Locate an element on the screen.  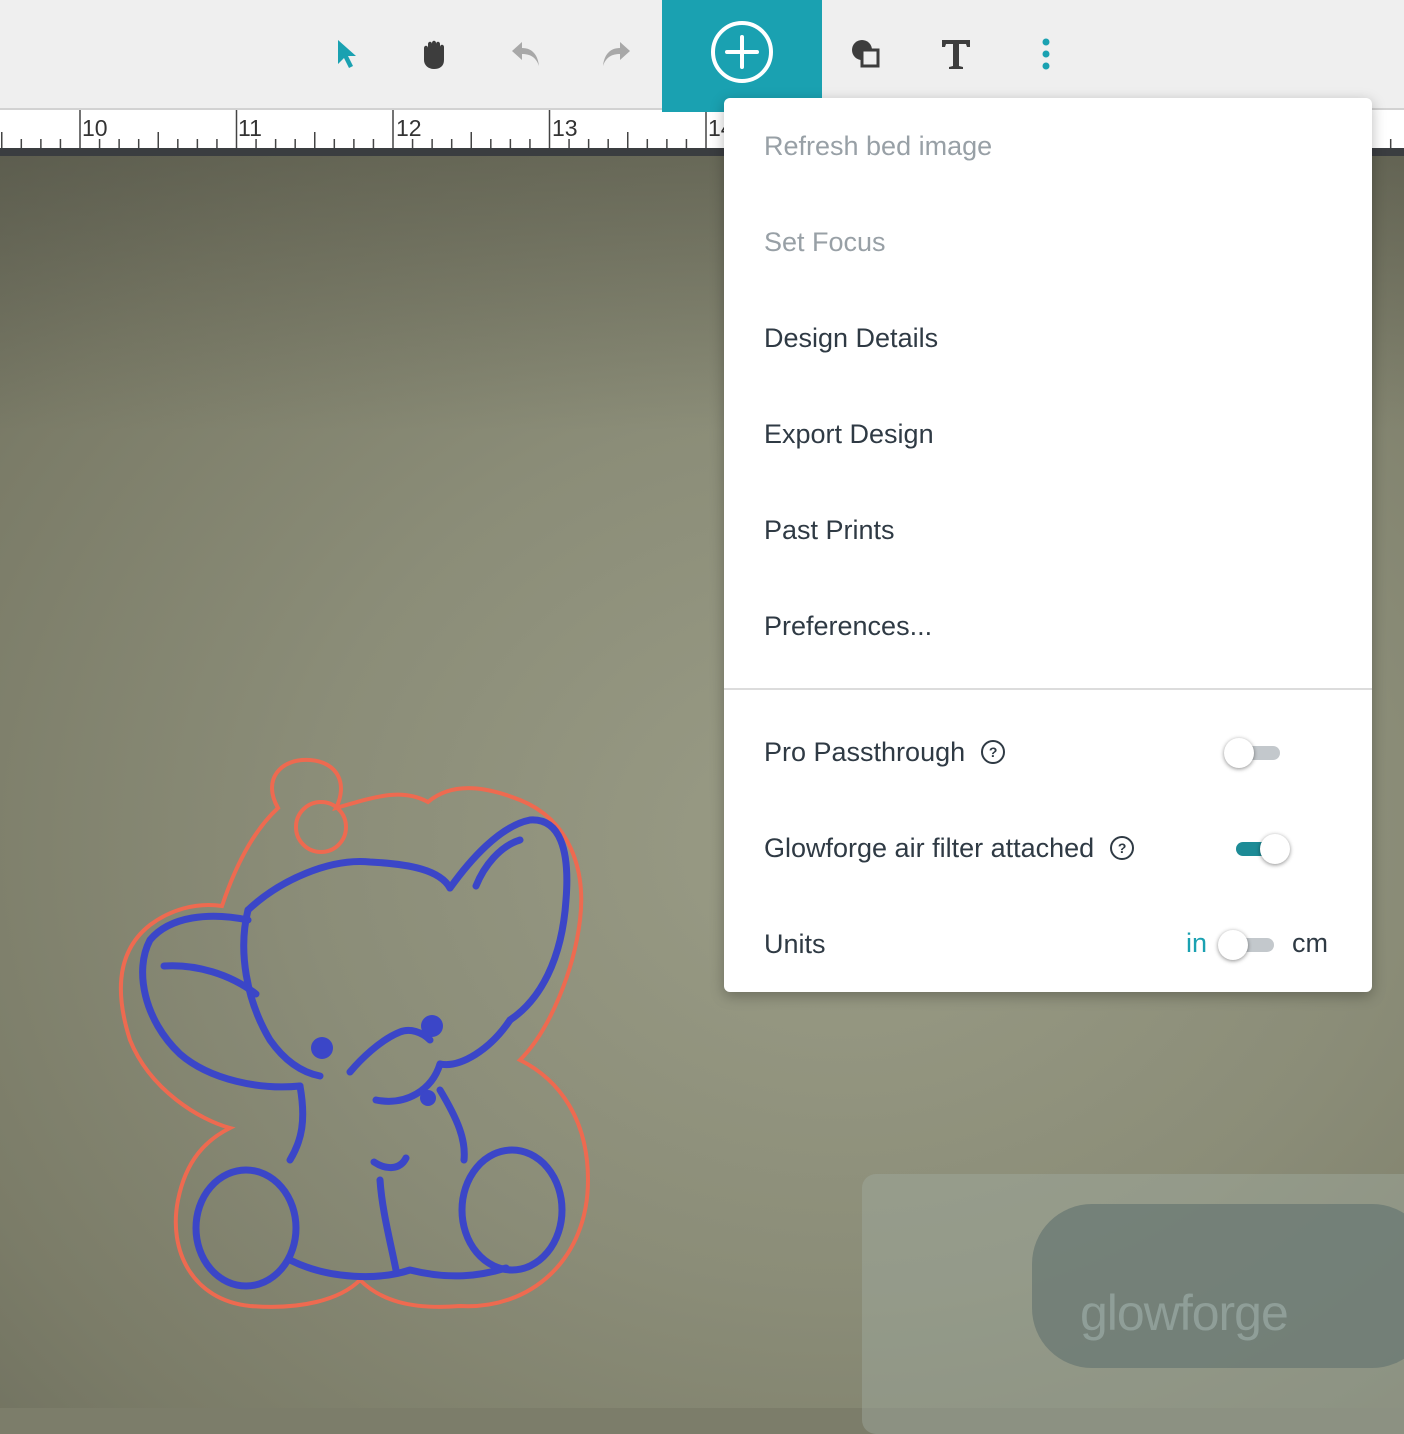
units-cm-label: cm is located at coordinates (1310, 943).